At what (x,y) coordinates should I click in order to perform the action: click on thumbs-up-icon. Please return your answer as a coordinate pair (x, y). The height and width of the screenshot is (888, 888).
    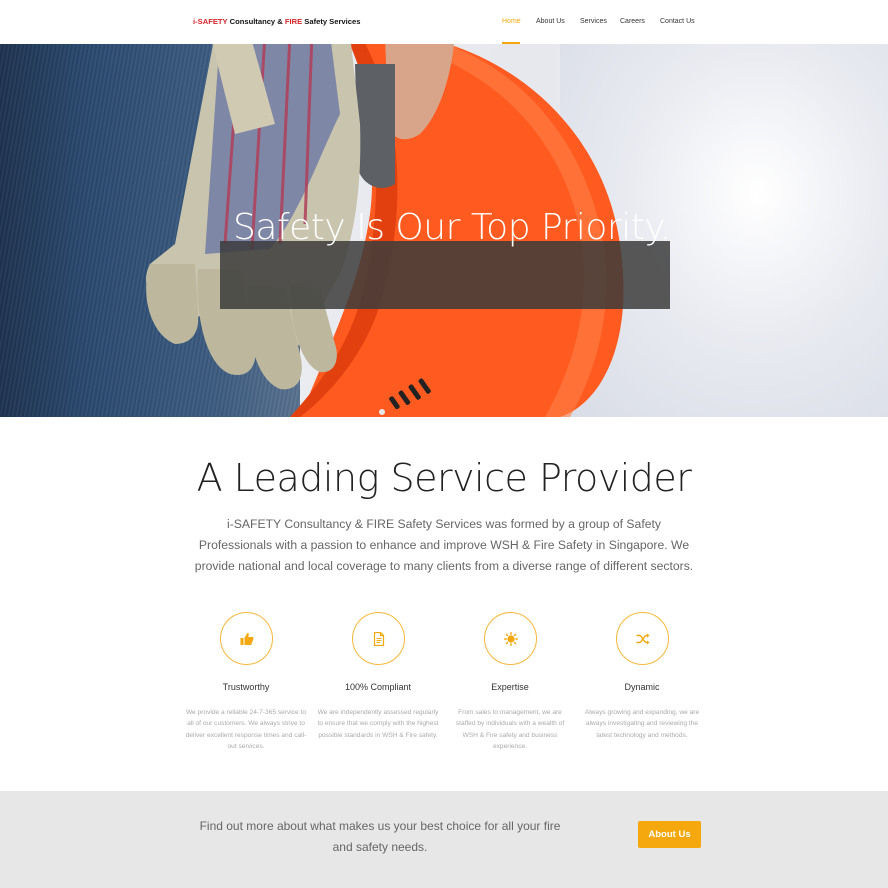
    Looking at the image, I should click on (247, 638).